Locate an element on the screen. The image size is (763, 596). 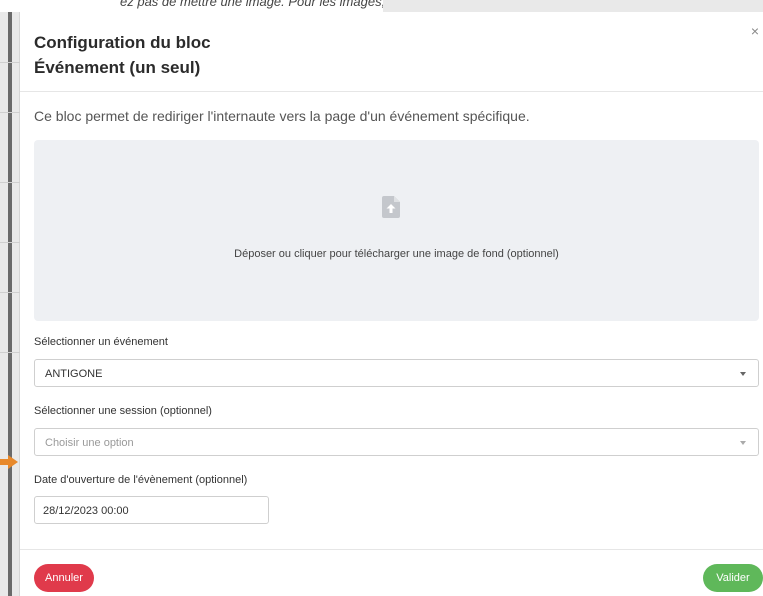
annotation-arrow-icon is located at coordinates (13, 462).